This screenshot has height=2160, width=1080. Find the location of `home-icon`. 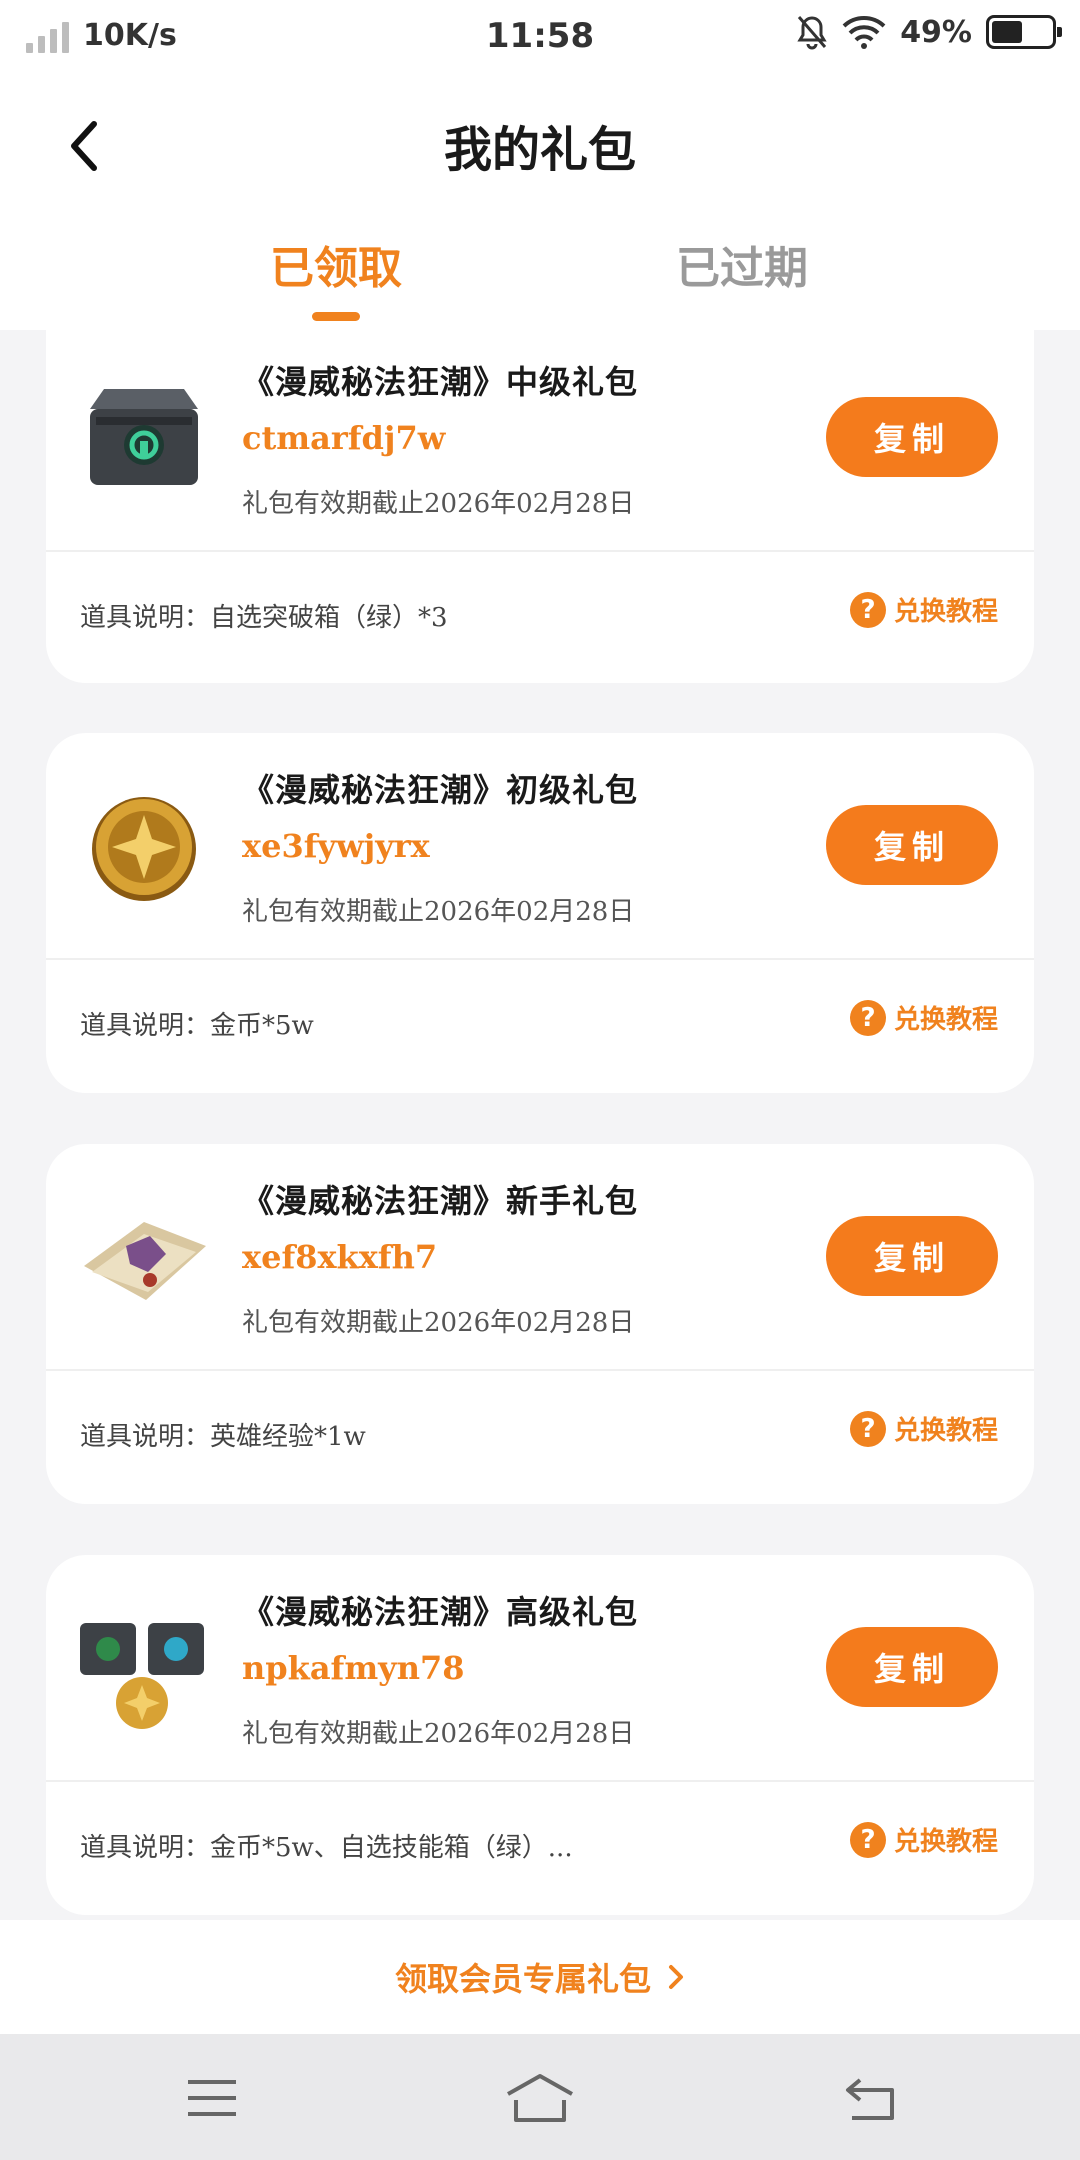

home-icon is located at coordinates (540, 2098).